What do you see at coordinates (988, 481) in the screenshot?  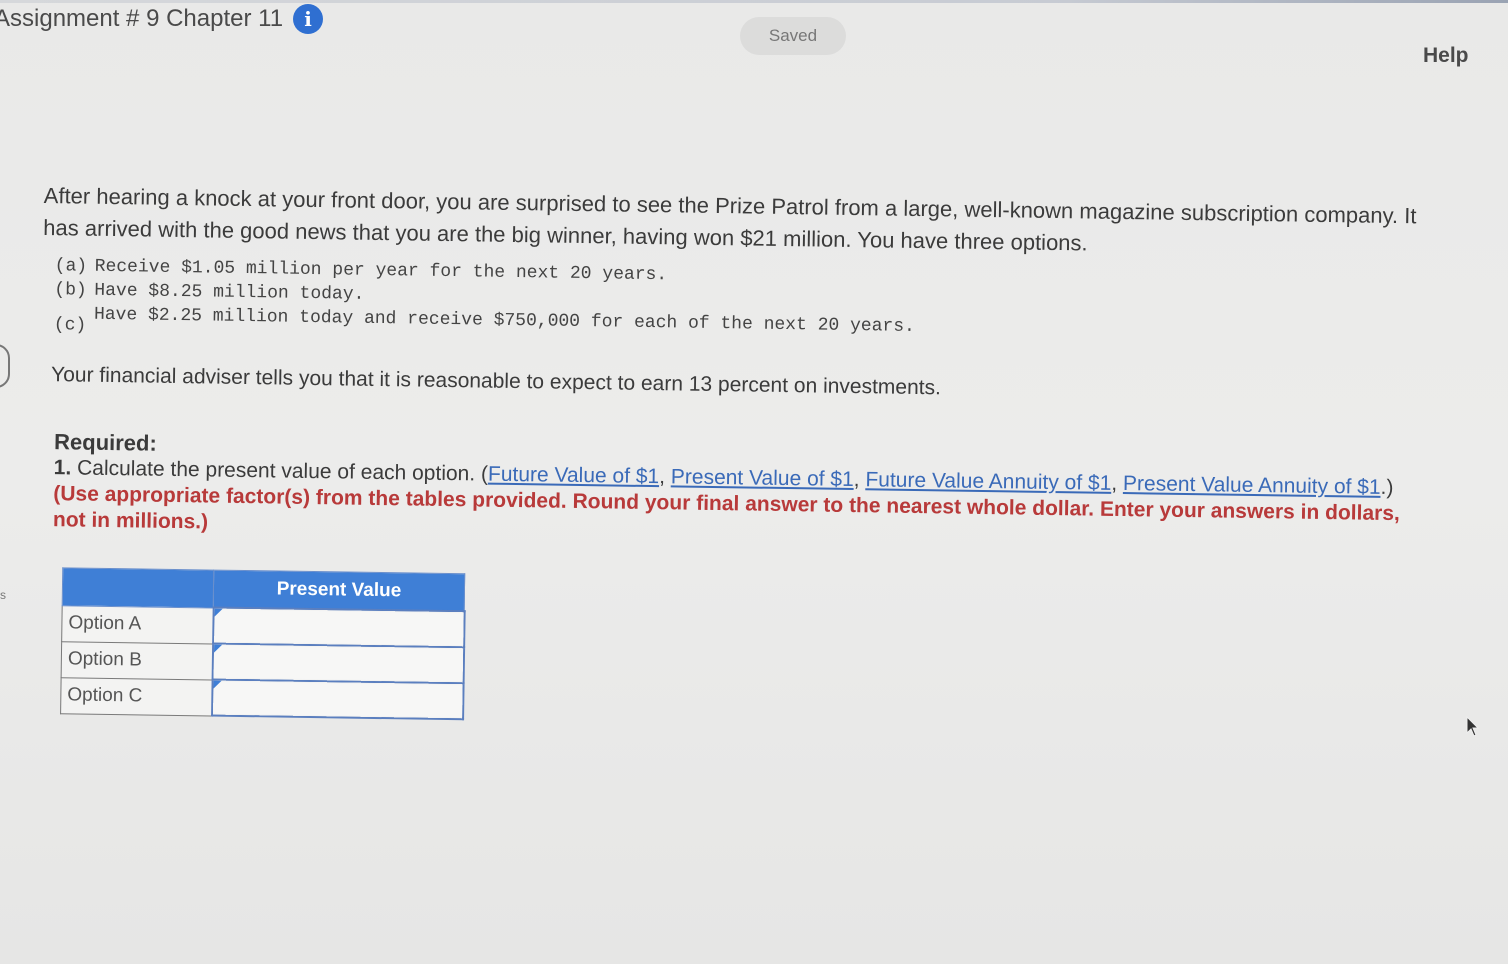 I see `future-value-annuity-link: Future Value Annuity of $1` at bounding box center [988, 481].